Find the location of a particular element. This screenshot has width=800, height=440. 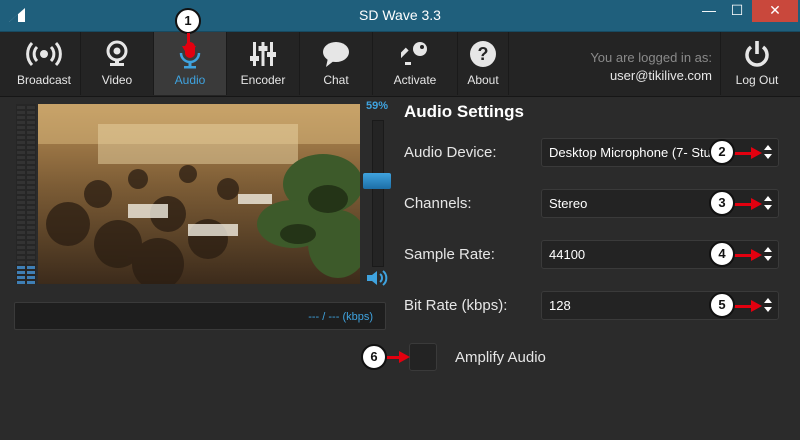

tab-encoder: Encoder is located at coordinates (263, 63).